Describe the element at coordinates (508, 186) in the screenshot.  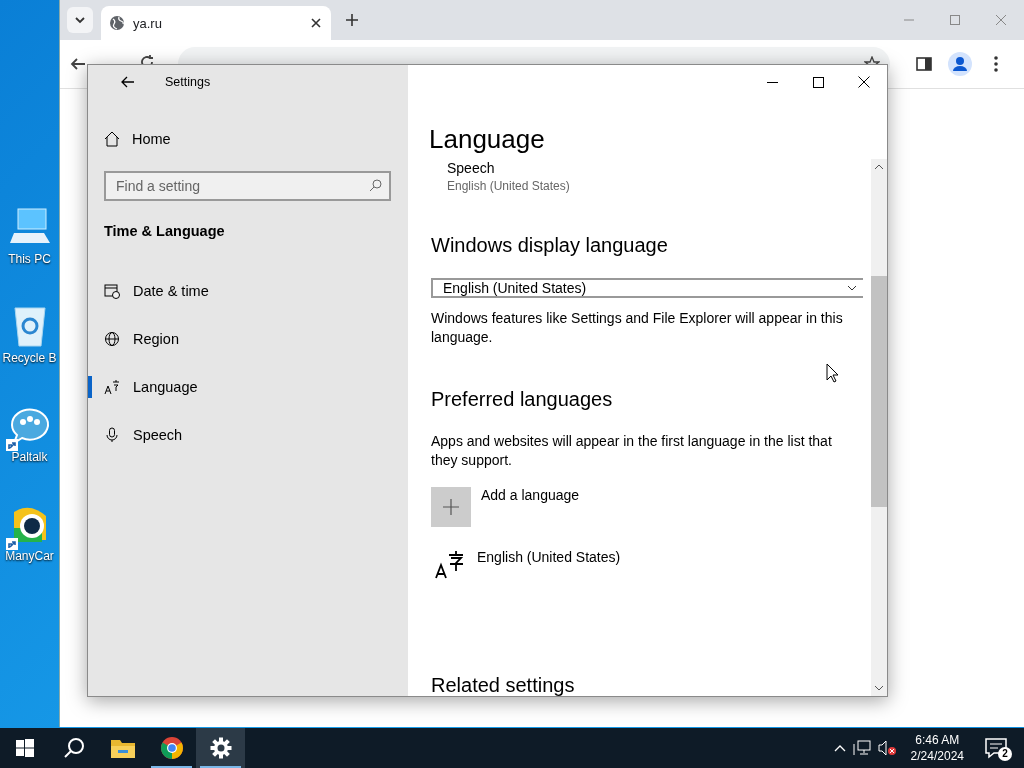
I see `speech-value: English (United States)` at that location.